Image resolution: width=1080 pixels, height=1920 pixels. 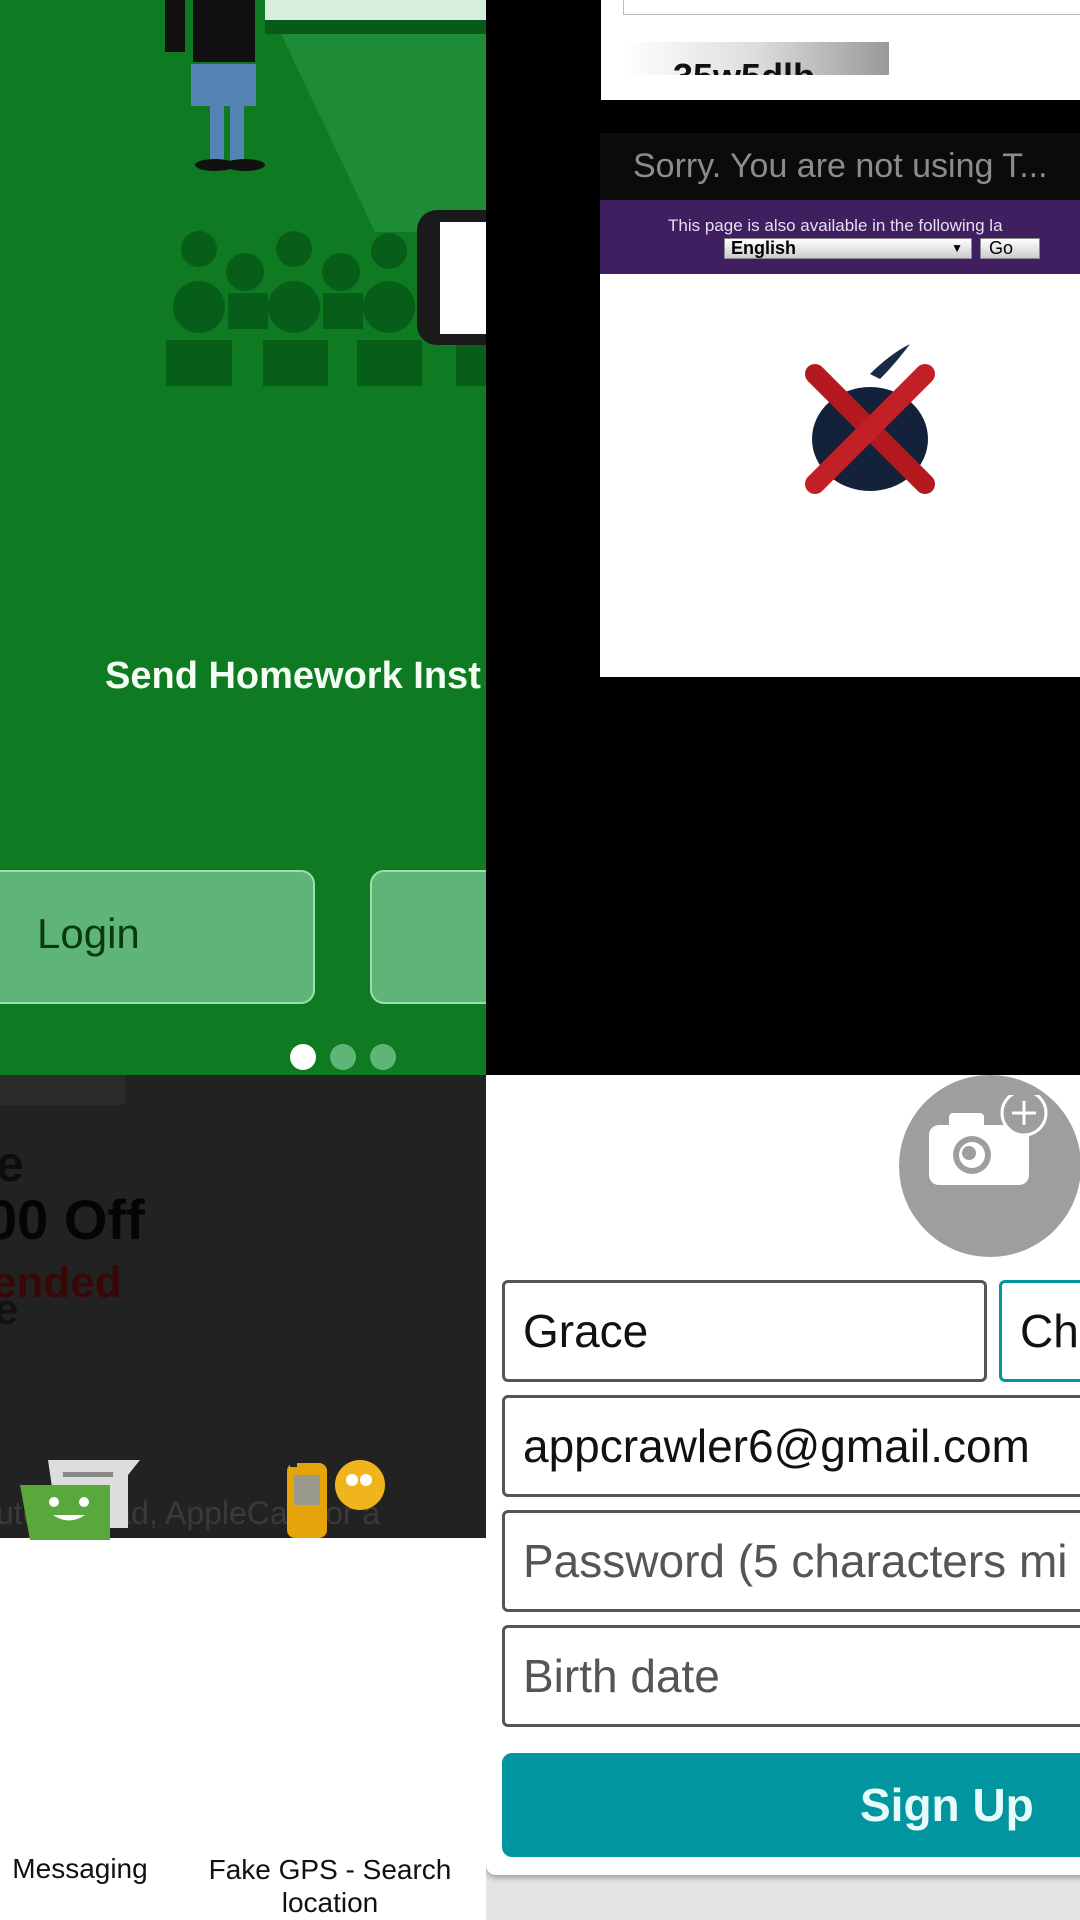 I want to click on birth-date-field: Birth date, so click(x=791, y=1676).